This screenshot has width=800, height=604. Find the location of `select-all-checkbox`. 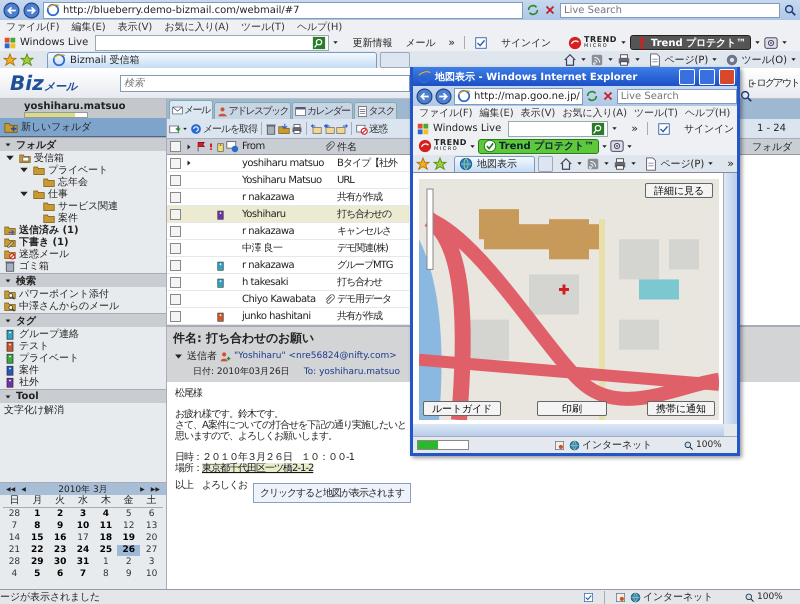

select-all-checkbox is located at coordinates (175, 146).